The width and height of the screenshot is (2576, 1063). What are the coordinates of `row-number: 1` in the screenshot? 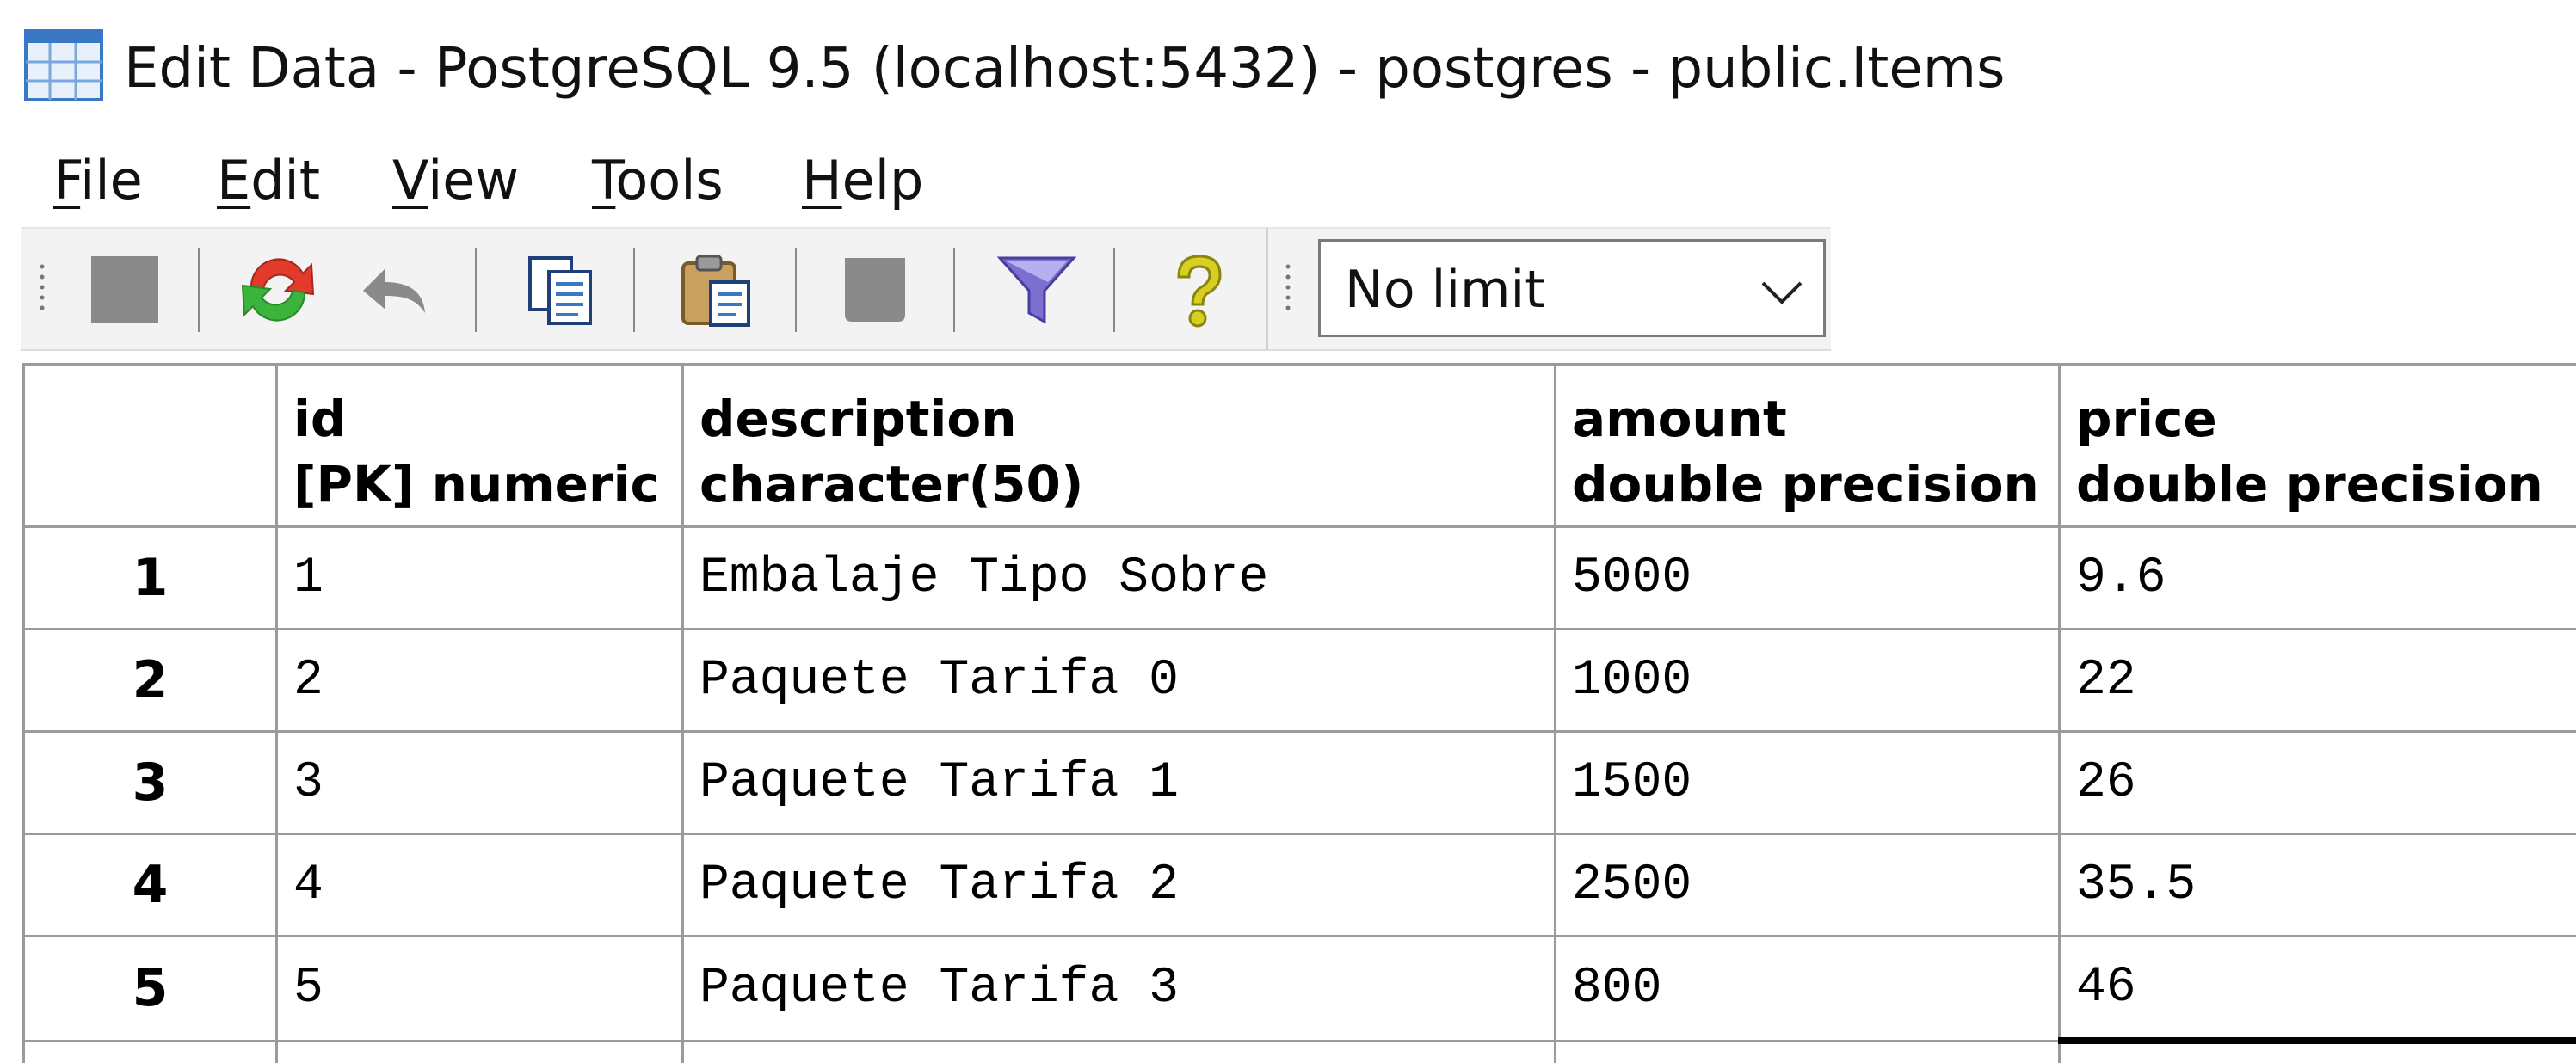 It's located at (150, 578).